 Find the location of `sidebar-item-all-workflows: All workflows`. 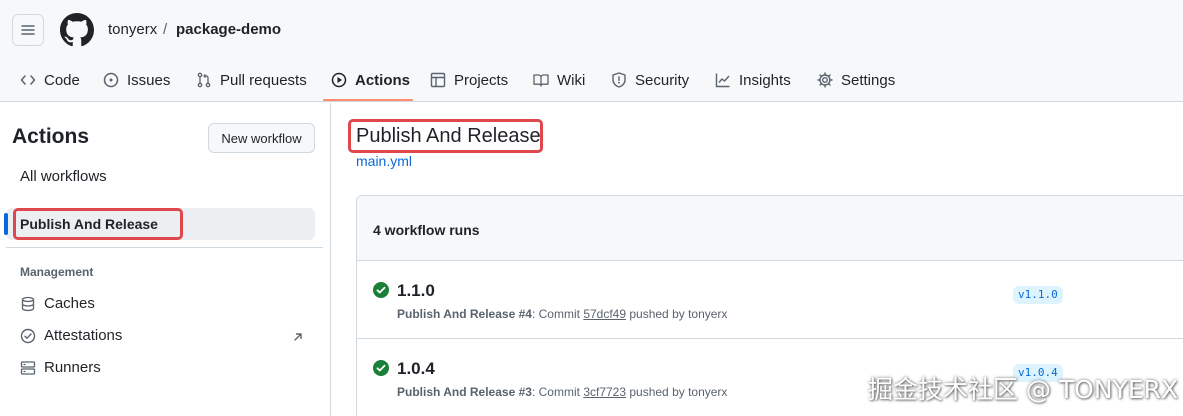

sidebar-item-all-workflows: All workflows is located at coordinates (63, 176).